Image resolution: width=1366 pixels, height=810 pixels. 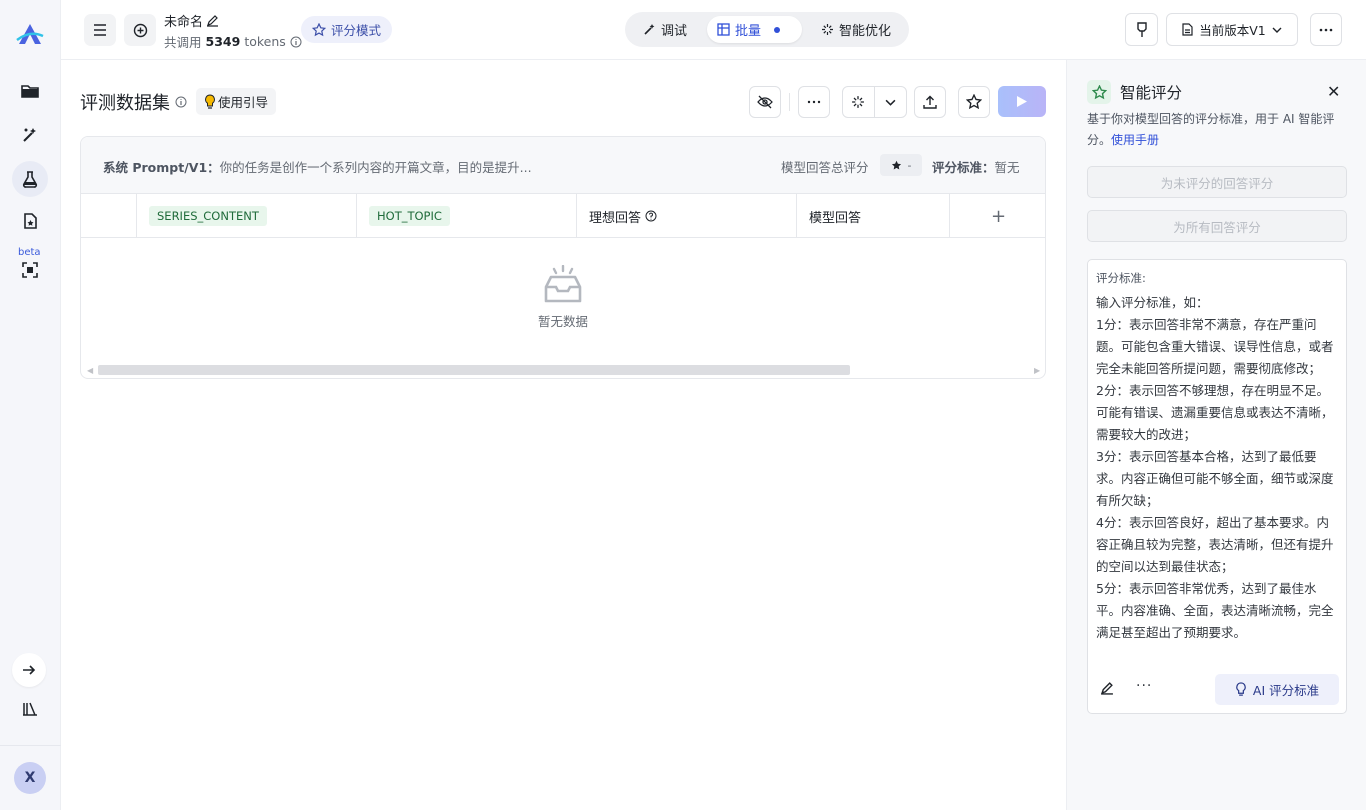 I want to click on magic-wand-icon, so click(x=30, y=135).